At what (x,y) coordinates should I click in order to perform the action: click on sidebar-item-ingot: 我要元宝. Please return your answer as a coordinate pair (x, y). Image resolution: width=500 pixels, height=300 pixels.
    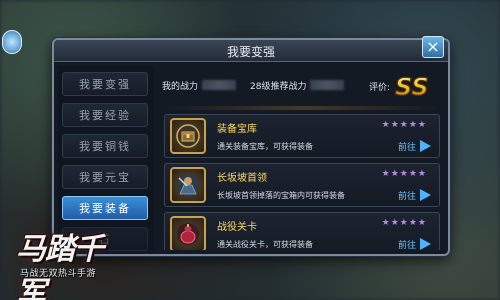
    Looking at the image, I should click on (105, 177).